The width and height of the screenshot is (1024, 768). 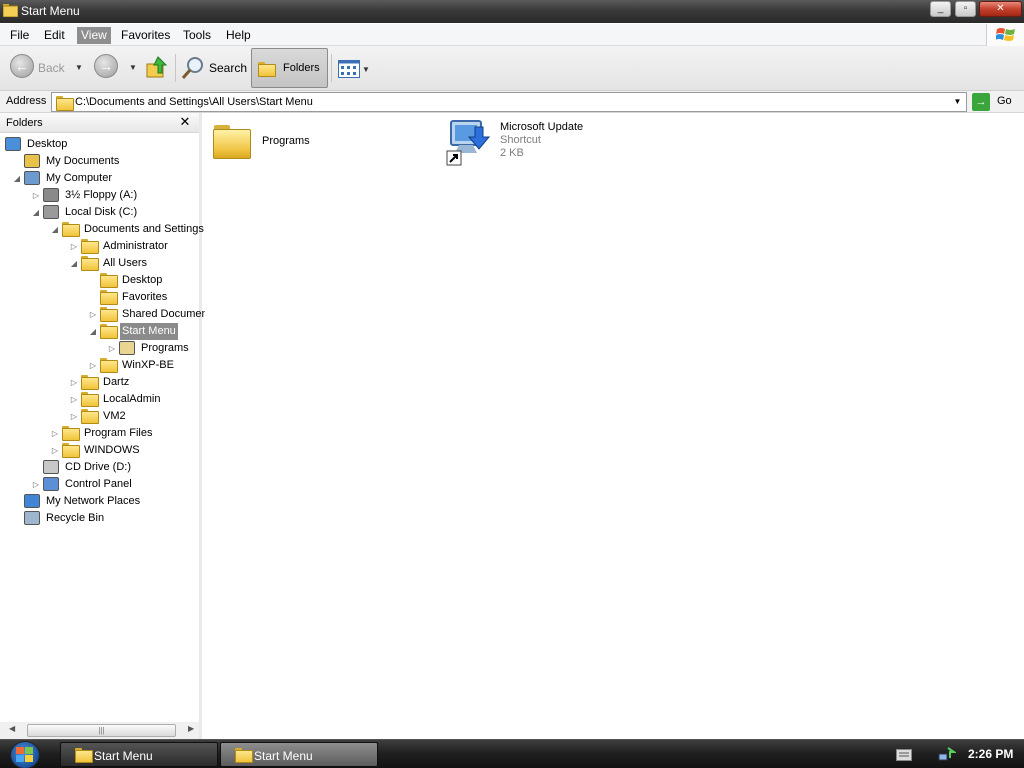 I want to click on scroll-left-icon: ◀, so click(x=12, y=728).